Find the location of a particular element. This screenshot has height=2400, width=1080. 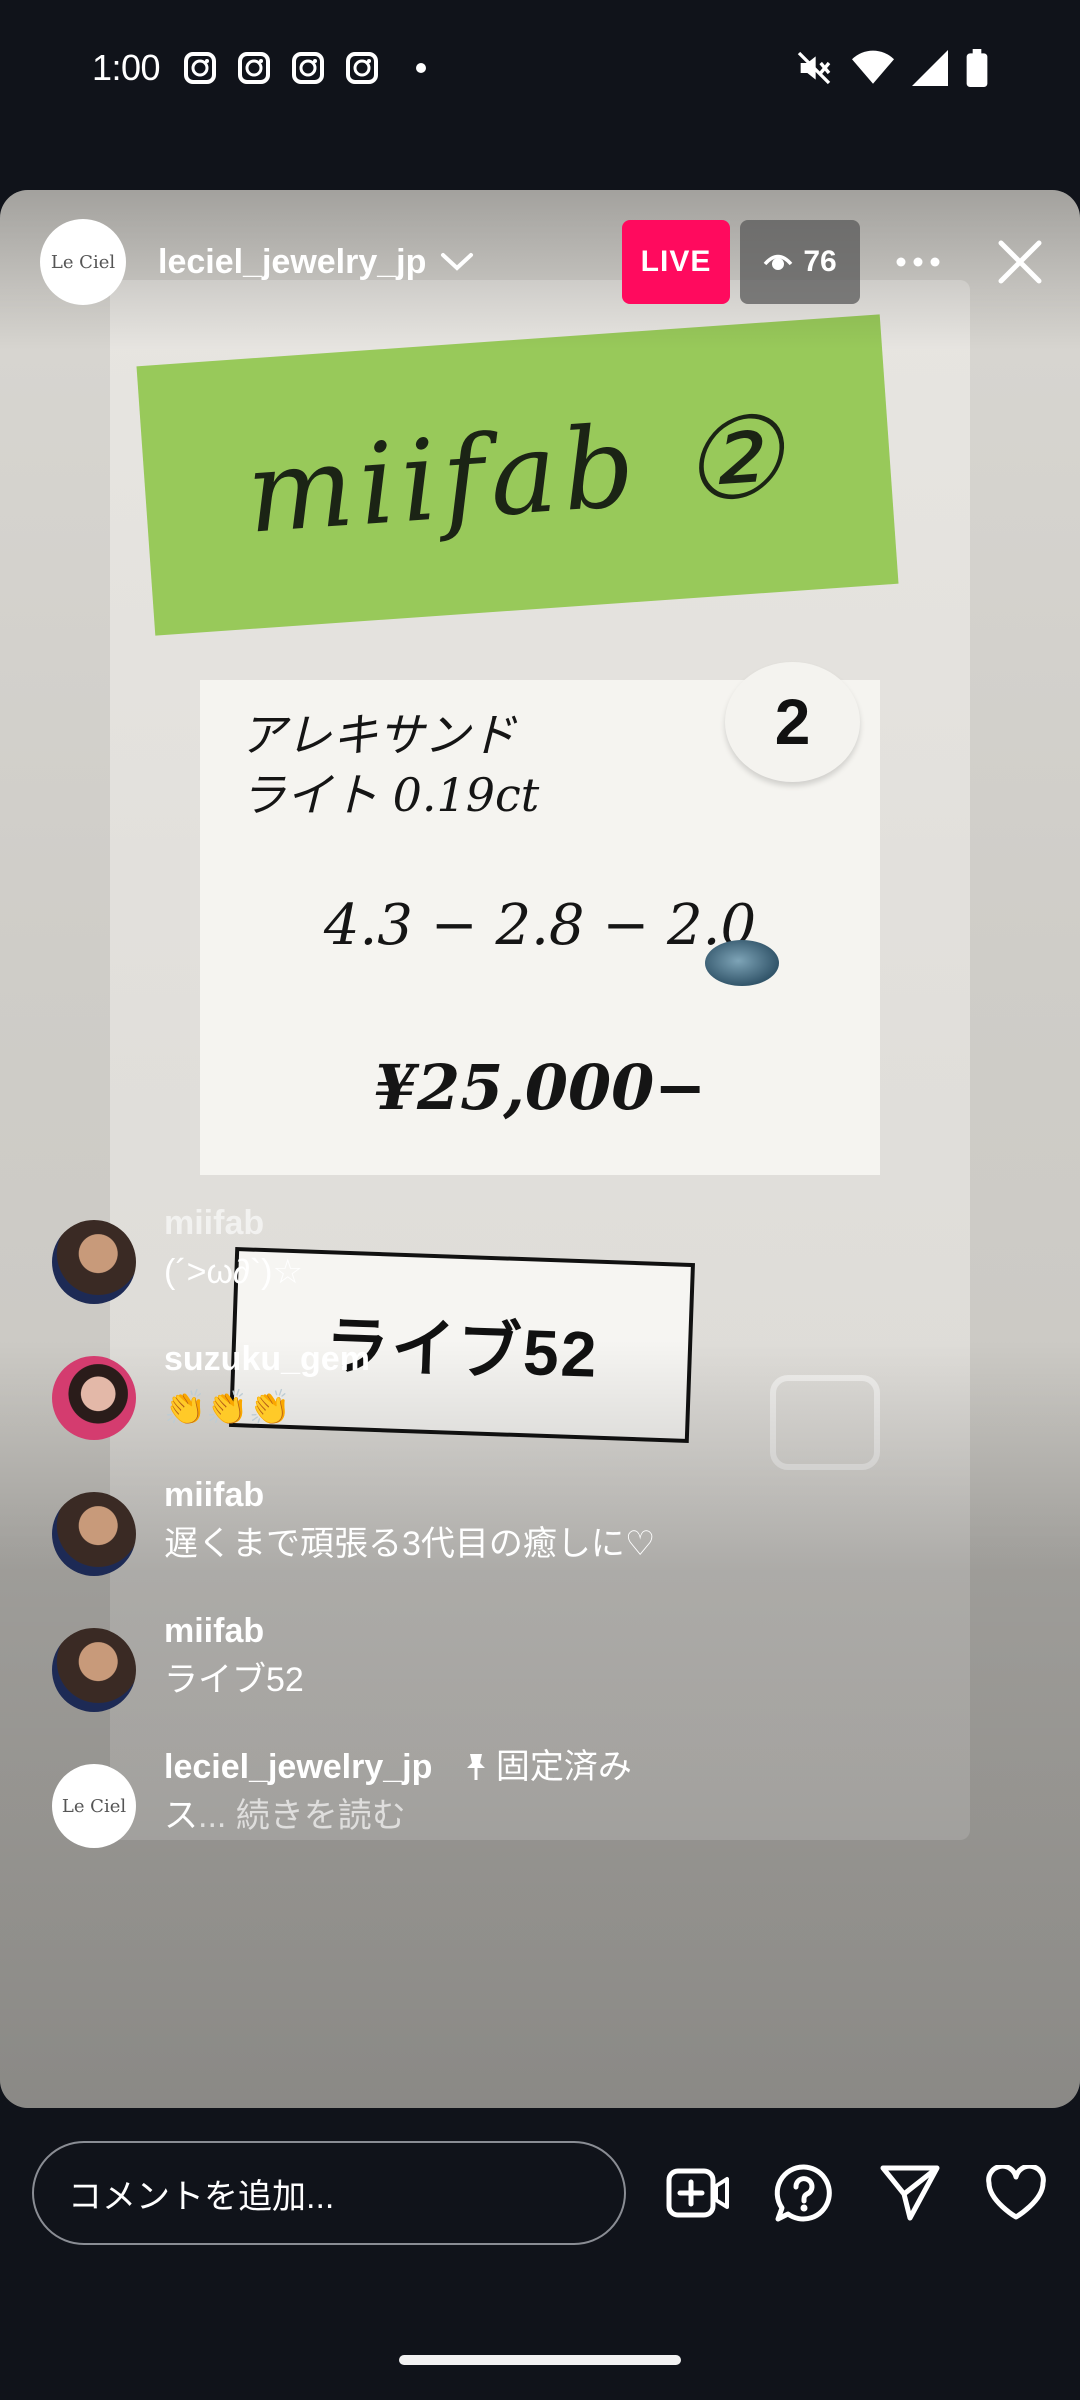

number-sticker: 2 is located at coordinates (792, 722).